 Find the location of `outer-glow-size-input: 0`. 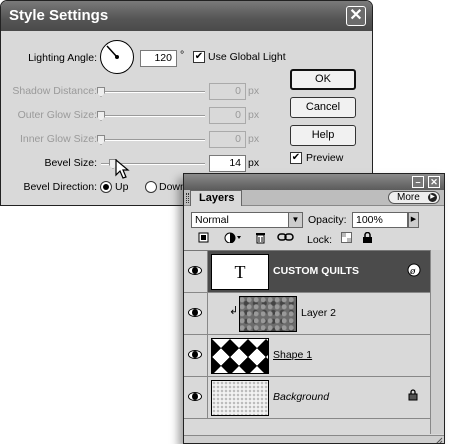

outer-glow-size-input: 0 is located at coordinates (227, 115).